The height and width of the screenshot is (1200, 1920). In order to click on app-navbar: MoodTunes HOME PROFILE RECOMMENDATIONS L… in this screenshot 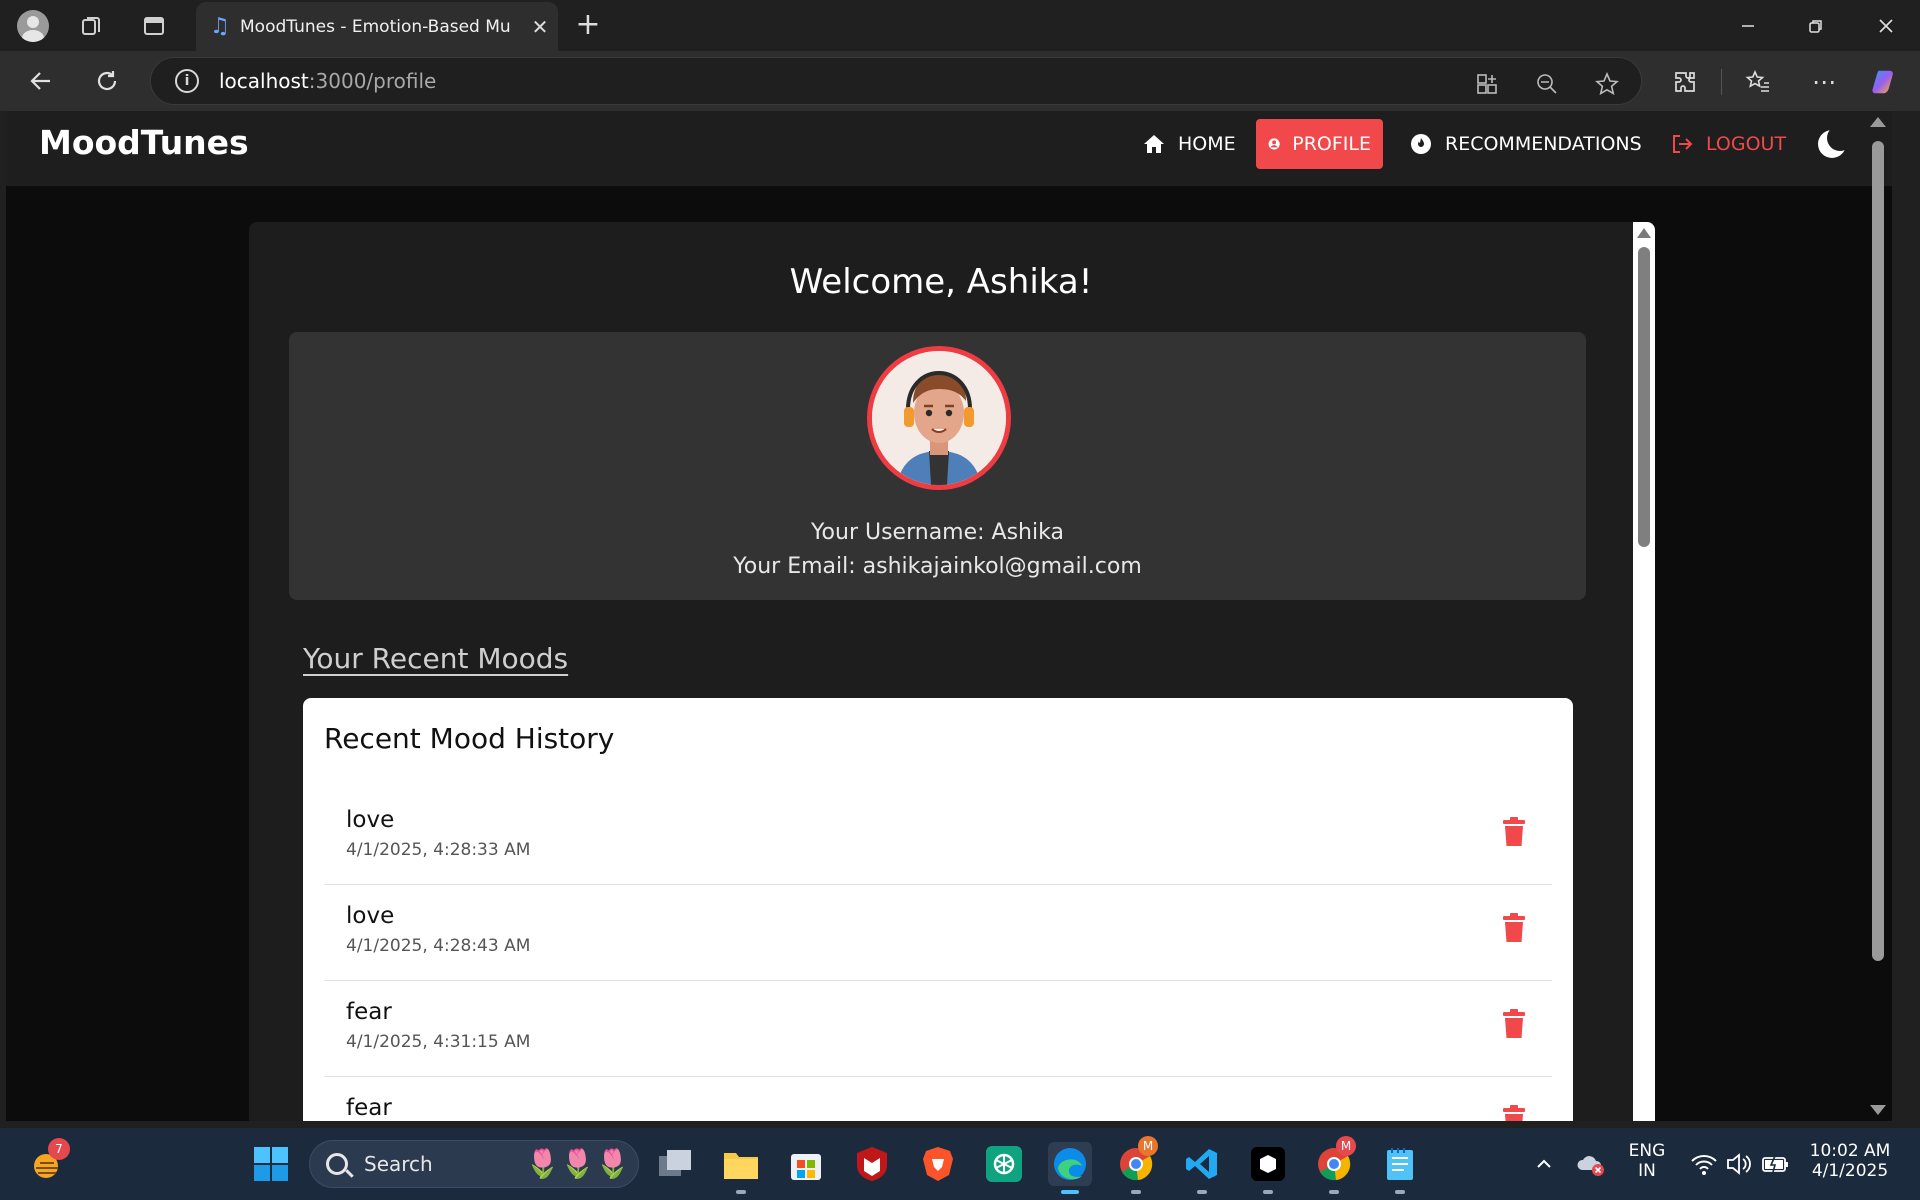, I will do `click(949, 148)`.